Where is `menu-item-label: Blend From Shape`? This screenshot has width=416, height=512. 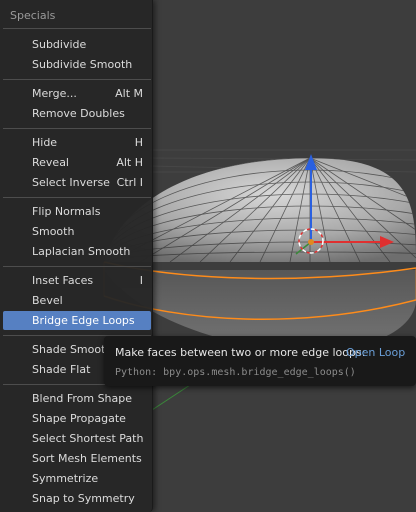
menu-item-label: Blend From Shape is located at coordinates (82, 398).